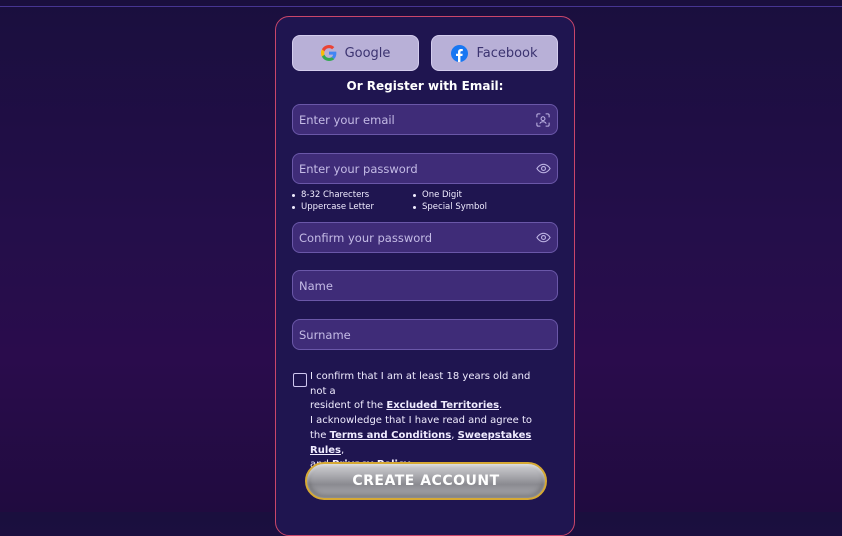 This screenshot has height=536, width=842. What do you see at coordinates (391, 435) in the screenshot?
I see `terms-and-conditions-link: Terms and Conditions` at bounding box center [391, 435].